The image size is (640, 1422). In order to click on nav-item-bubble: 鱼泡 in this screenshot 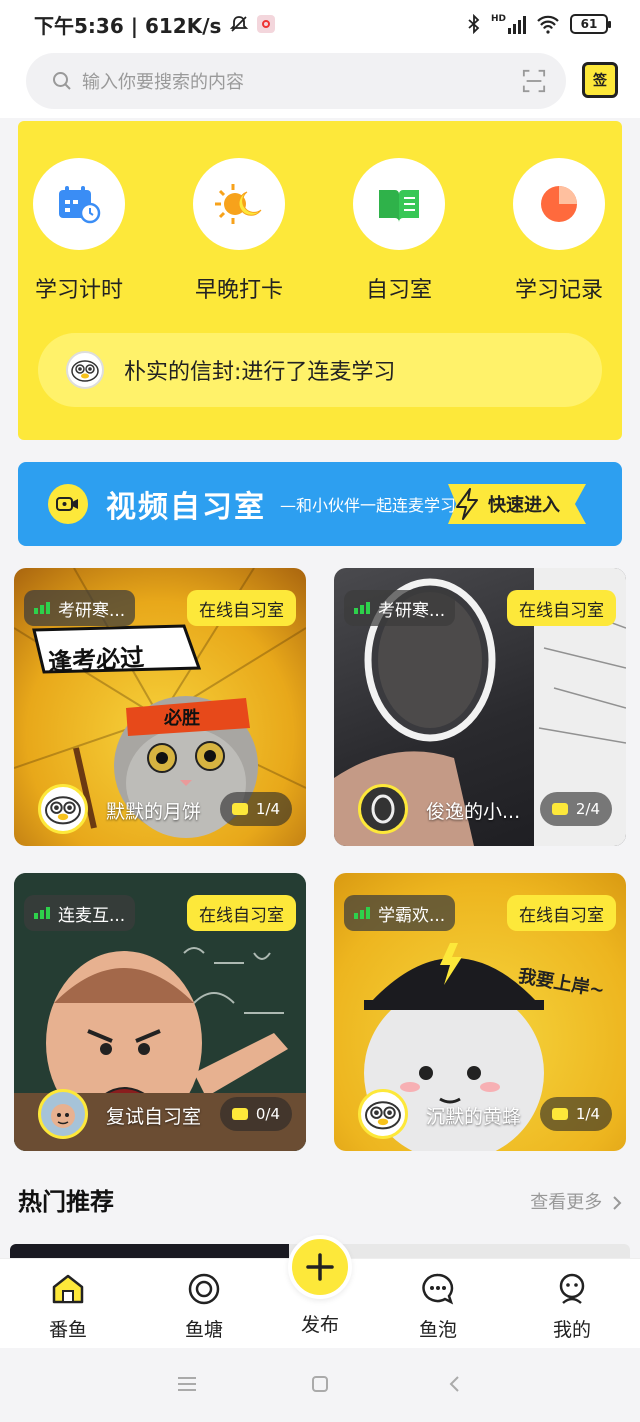, I will do `click(438, 1306)`.